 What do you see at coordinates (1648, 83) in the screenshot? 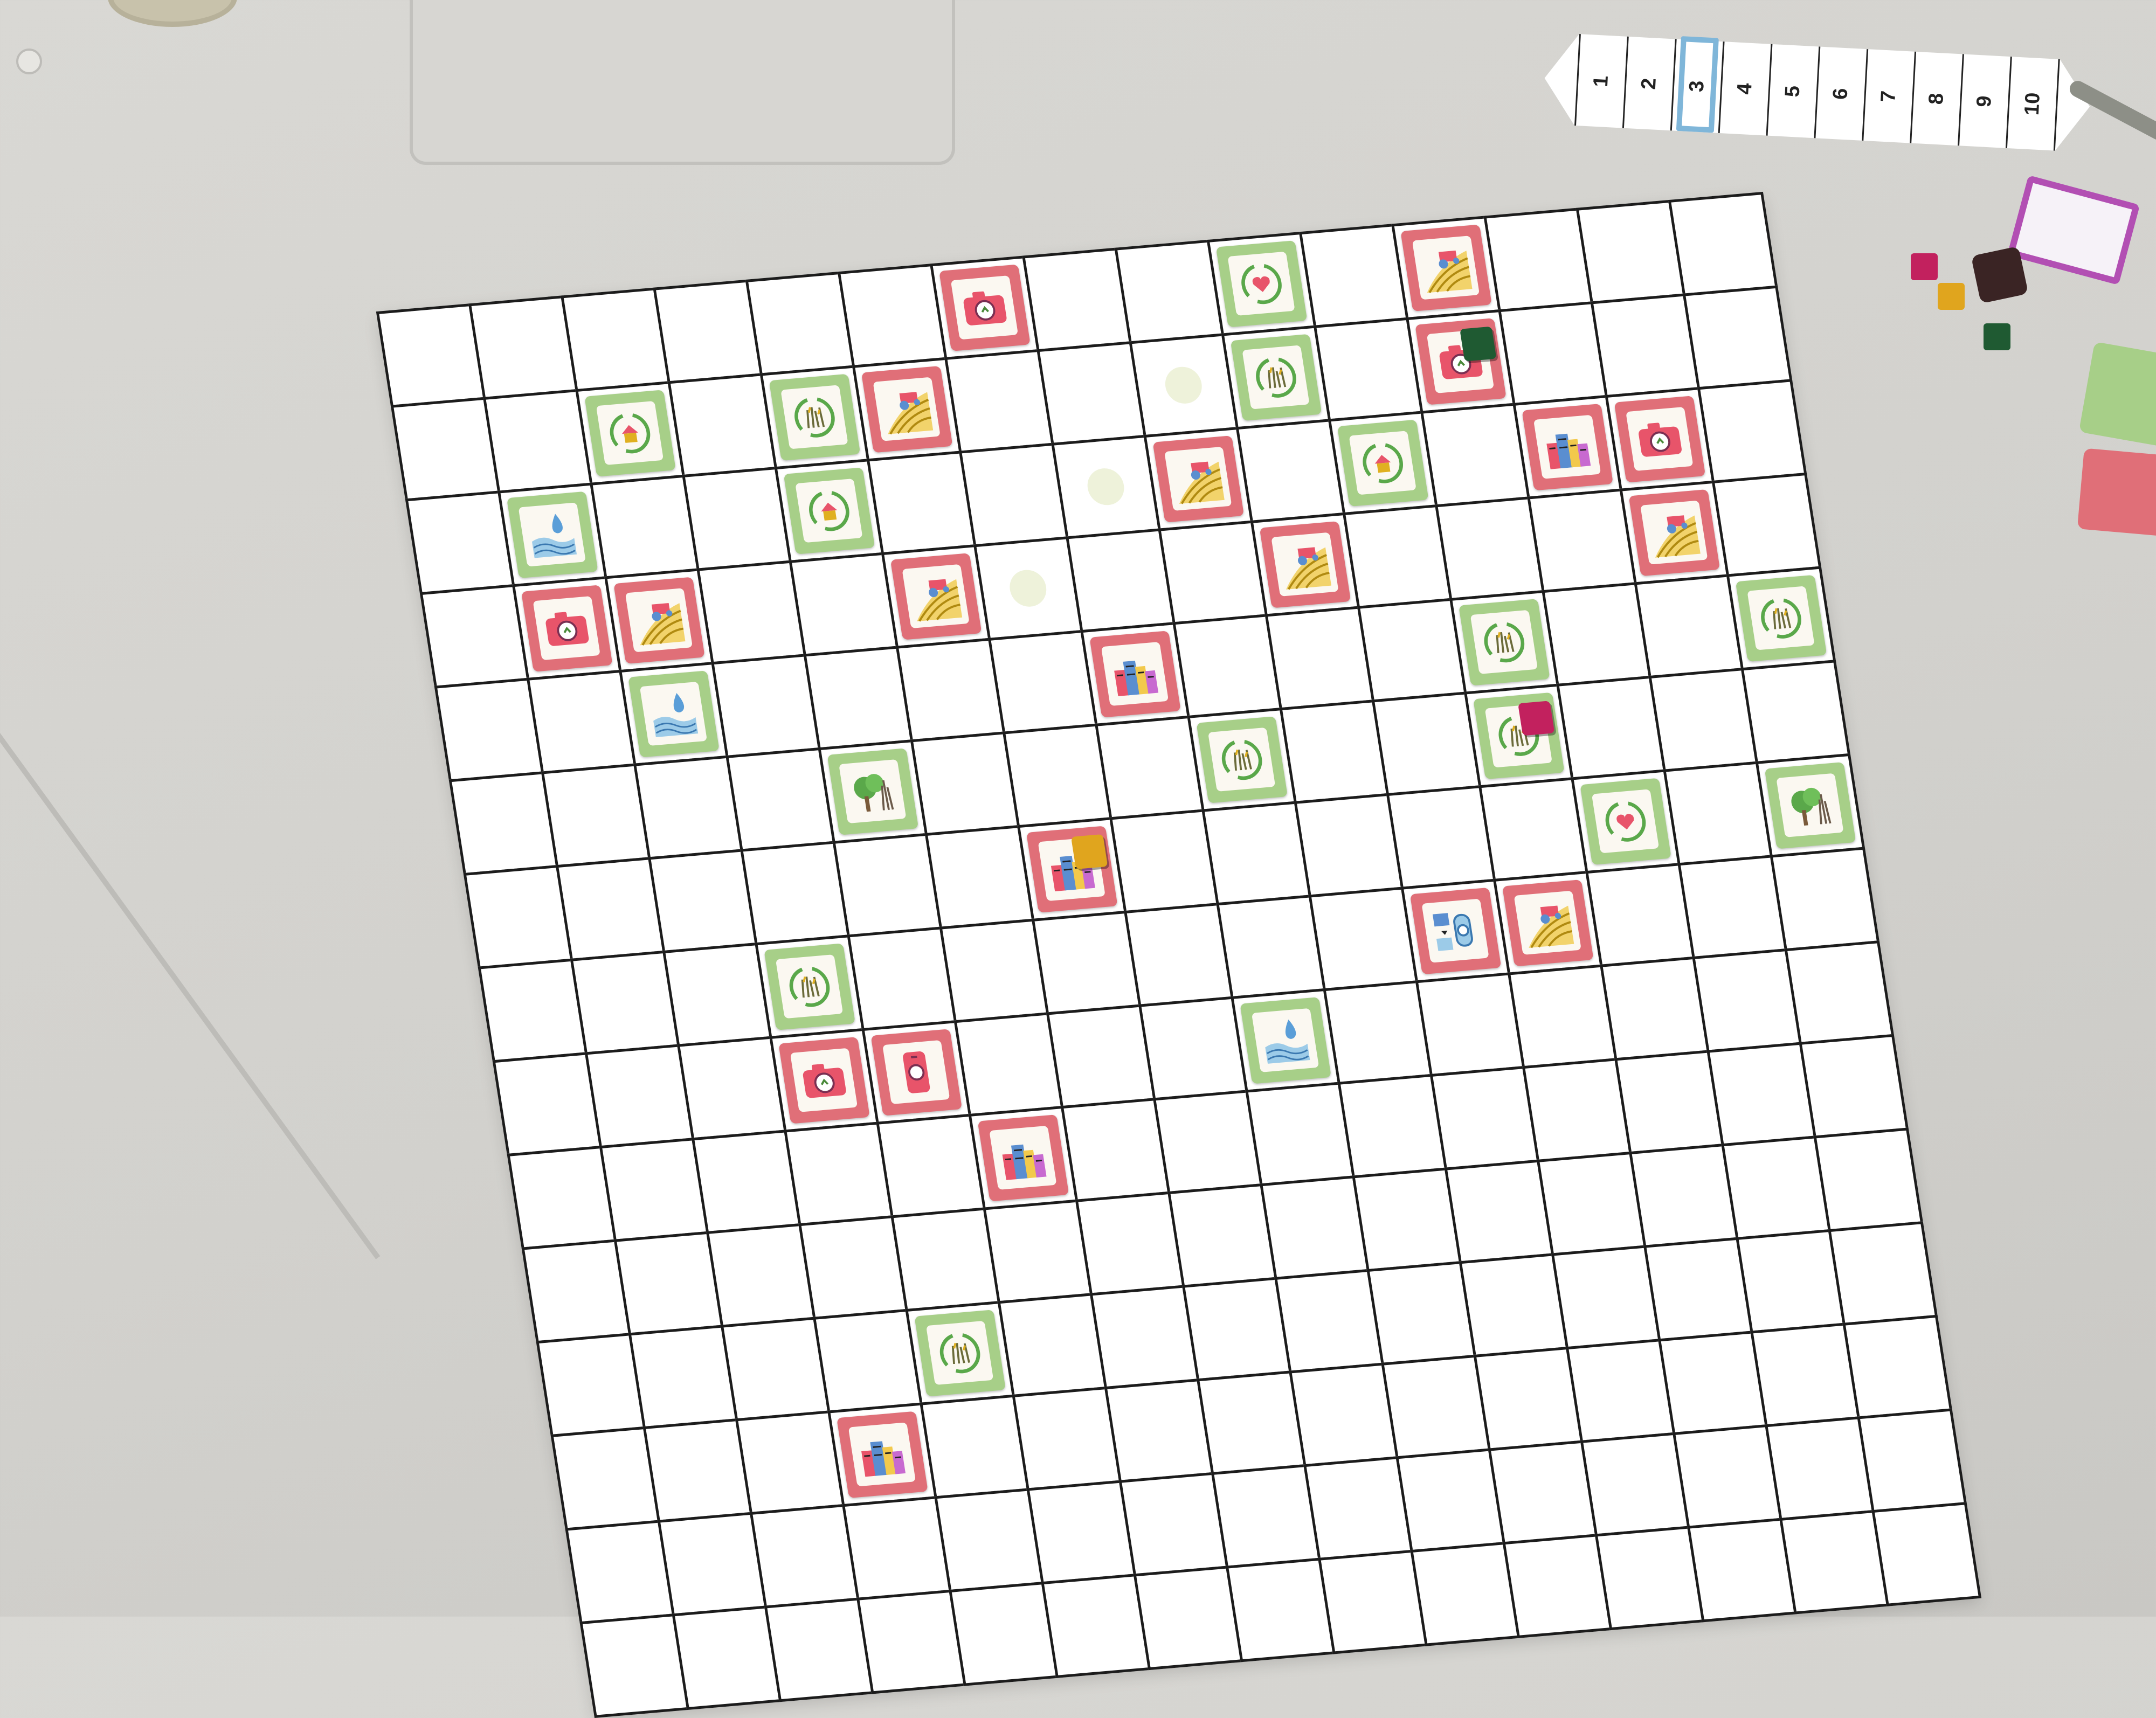
I see `score-track-cell: 2` at bounding box center [1648, 83].